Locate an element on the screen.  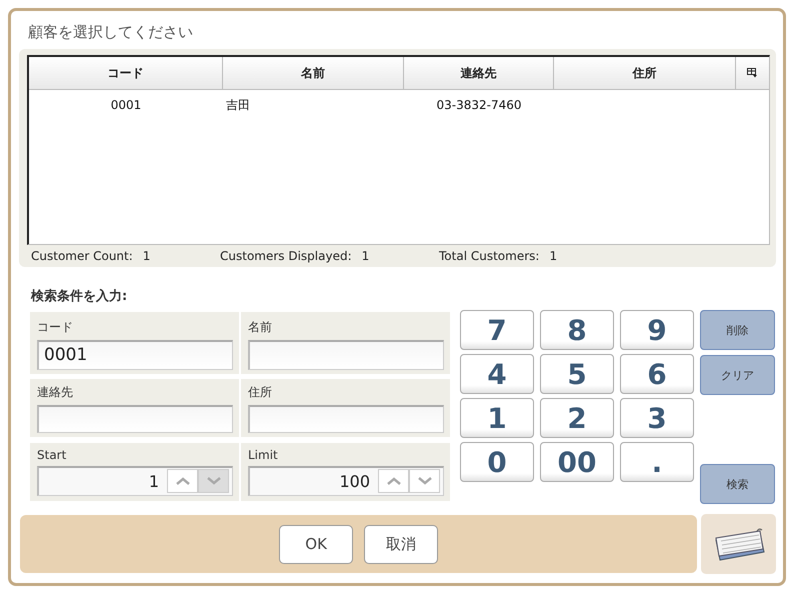
table-cell-text: 03-3832-7460 is located at coordinates (478, 105).